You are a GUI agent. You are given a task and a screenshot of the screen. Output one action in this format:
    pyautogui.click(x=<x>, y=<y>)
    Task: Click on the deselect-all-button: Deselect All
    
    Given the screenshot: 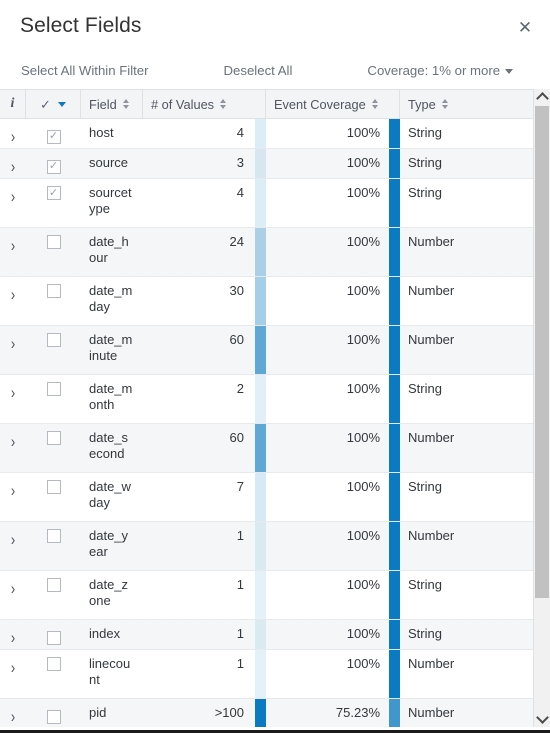 What is the action you would take?
    pyautogui.click(x=258, y=70)
    